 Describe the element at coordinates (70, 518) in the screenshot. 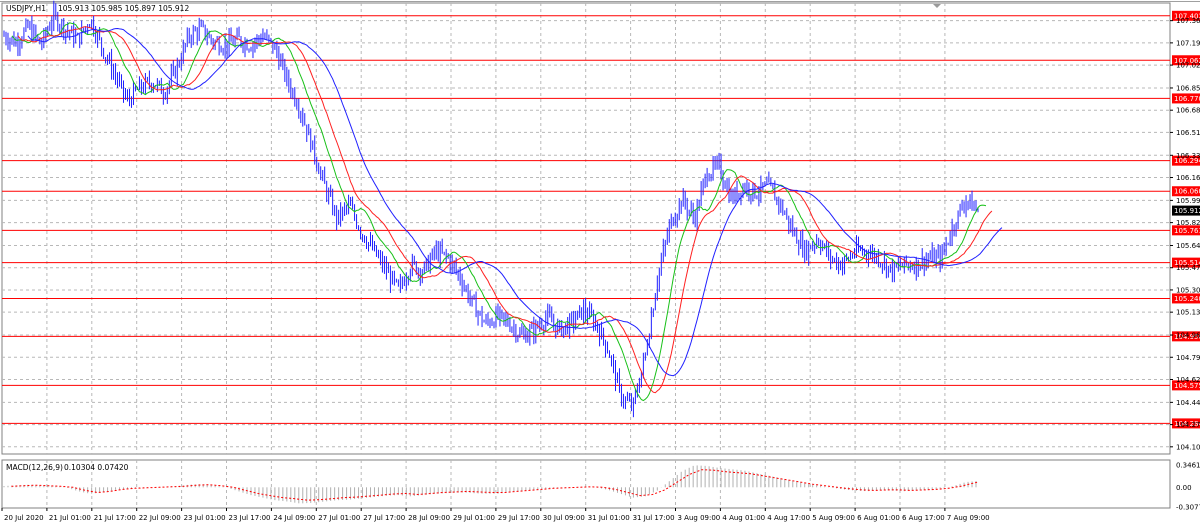

I see `x-tick-label: 21 Jul 01:00` at that location.